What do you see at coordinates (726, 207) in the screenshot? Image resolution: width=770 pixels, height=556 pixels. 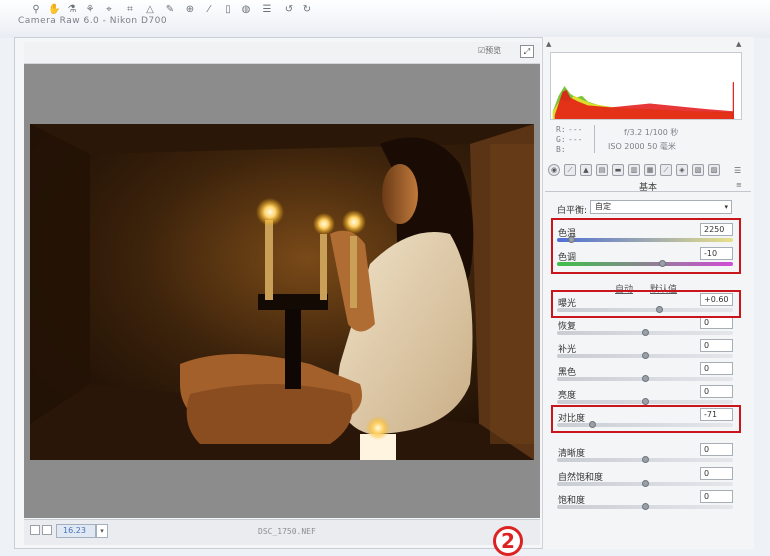 I see `chevron-down-icon: ▾` at bounding box center [726, 207].